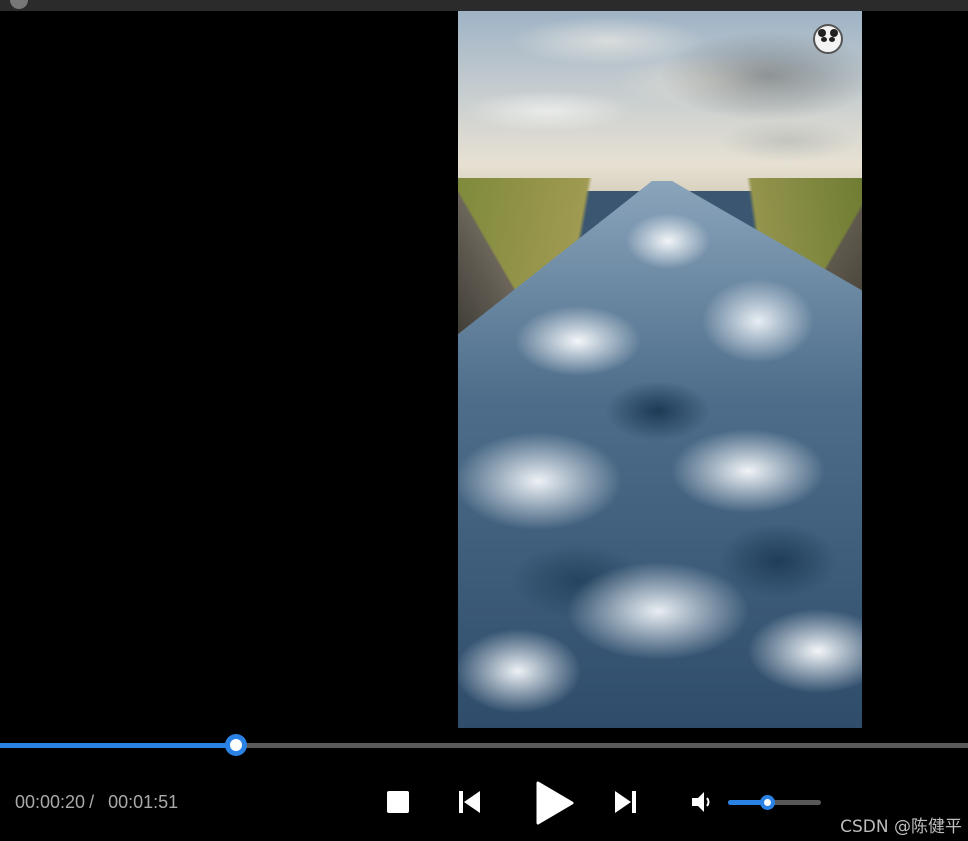 The width and height of the screenshot is (968, 841). I want to click on skip-next-icon, so click(625, 802).